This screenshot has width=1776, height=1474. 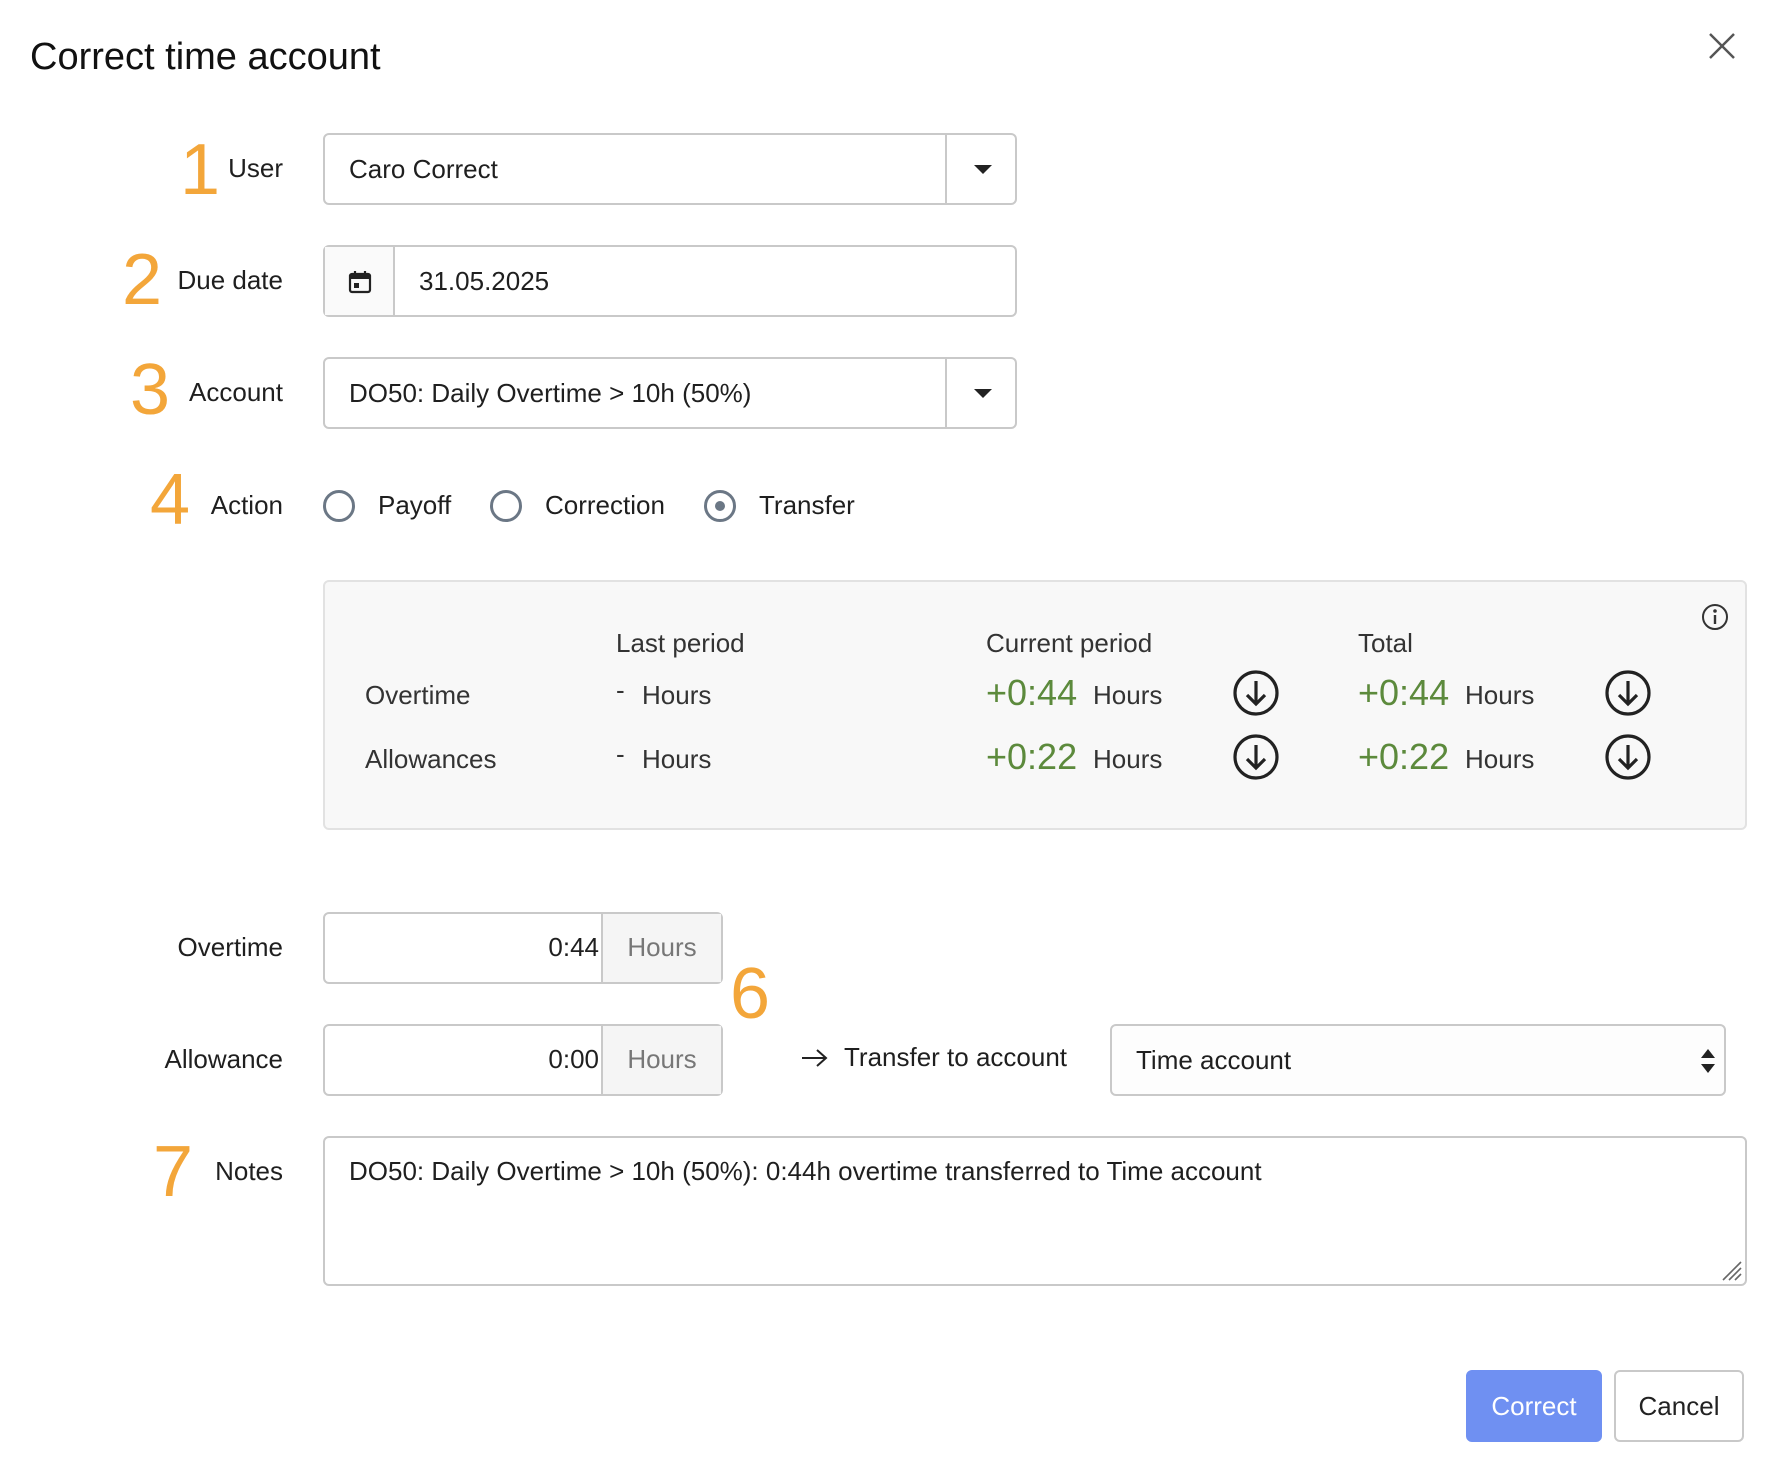 What do you see at coordinates (1128, 759) in the screenshot?
I see `allowances-current-unit: Hours` at bounding box center [1128, 759].